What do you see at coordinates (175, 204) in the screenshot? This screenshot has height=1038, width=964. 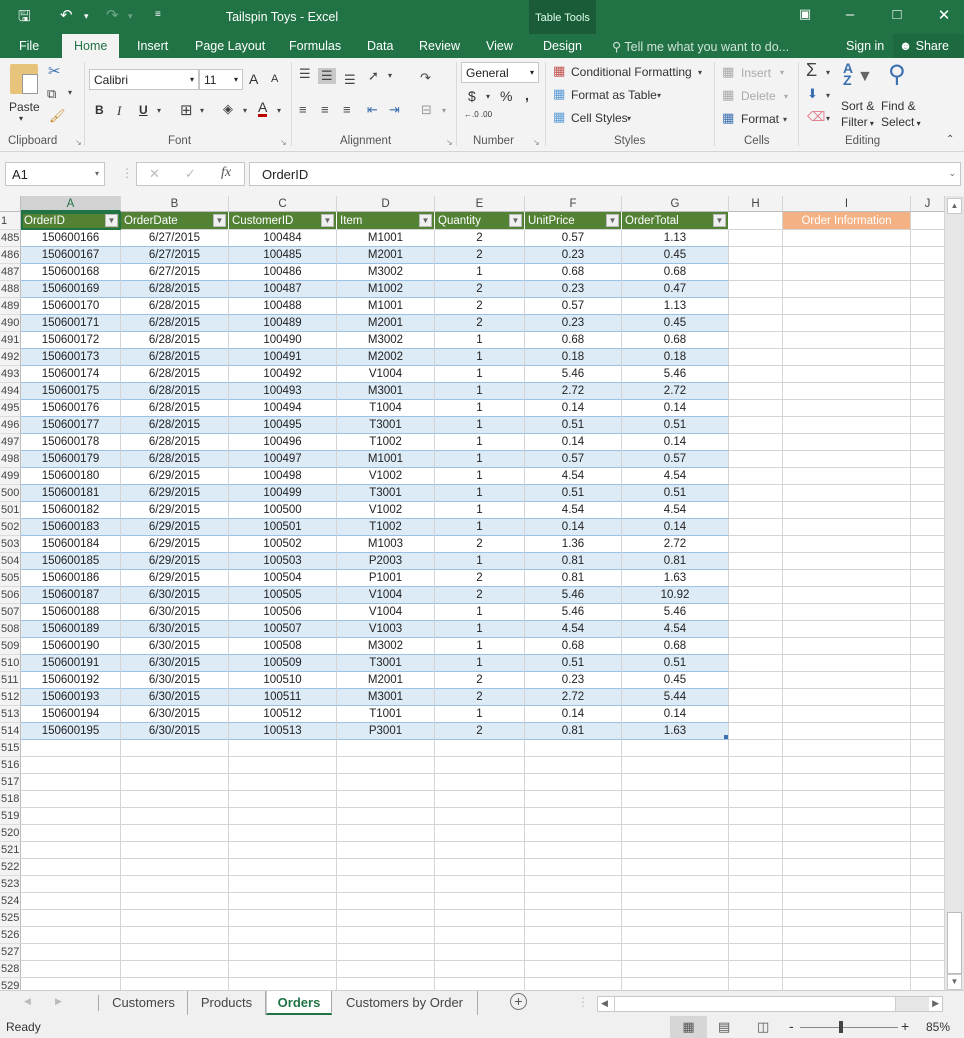 I see `column-header-b: B` at bounding box center [175, 204].